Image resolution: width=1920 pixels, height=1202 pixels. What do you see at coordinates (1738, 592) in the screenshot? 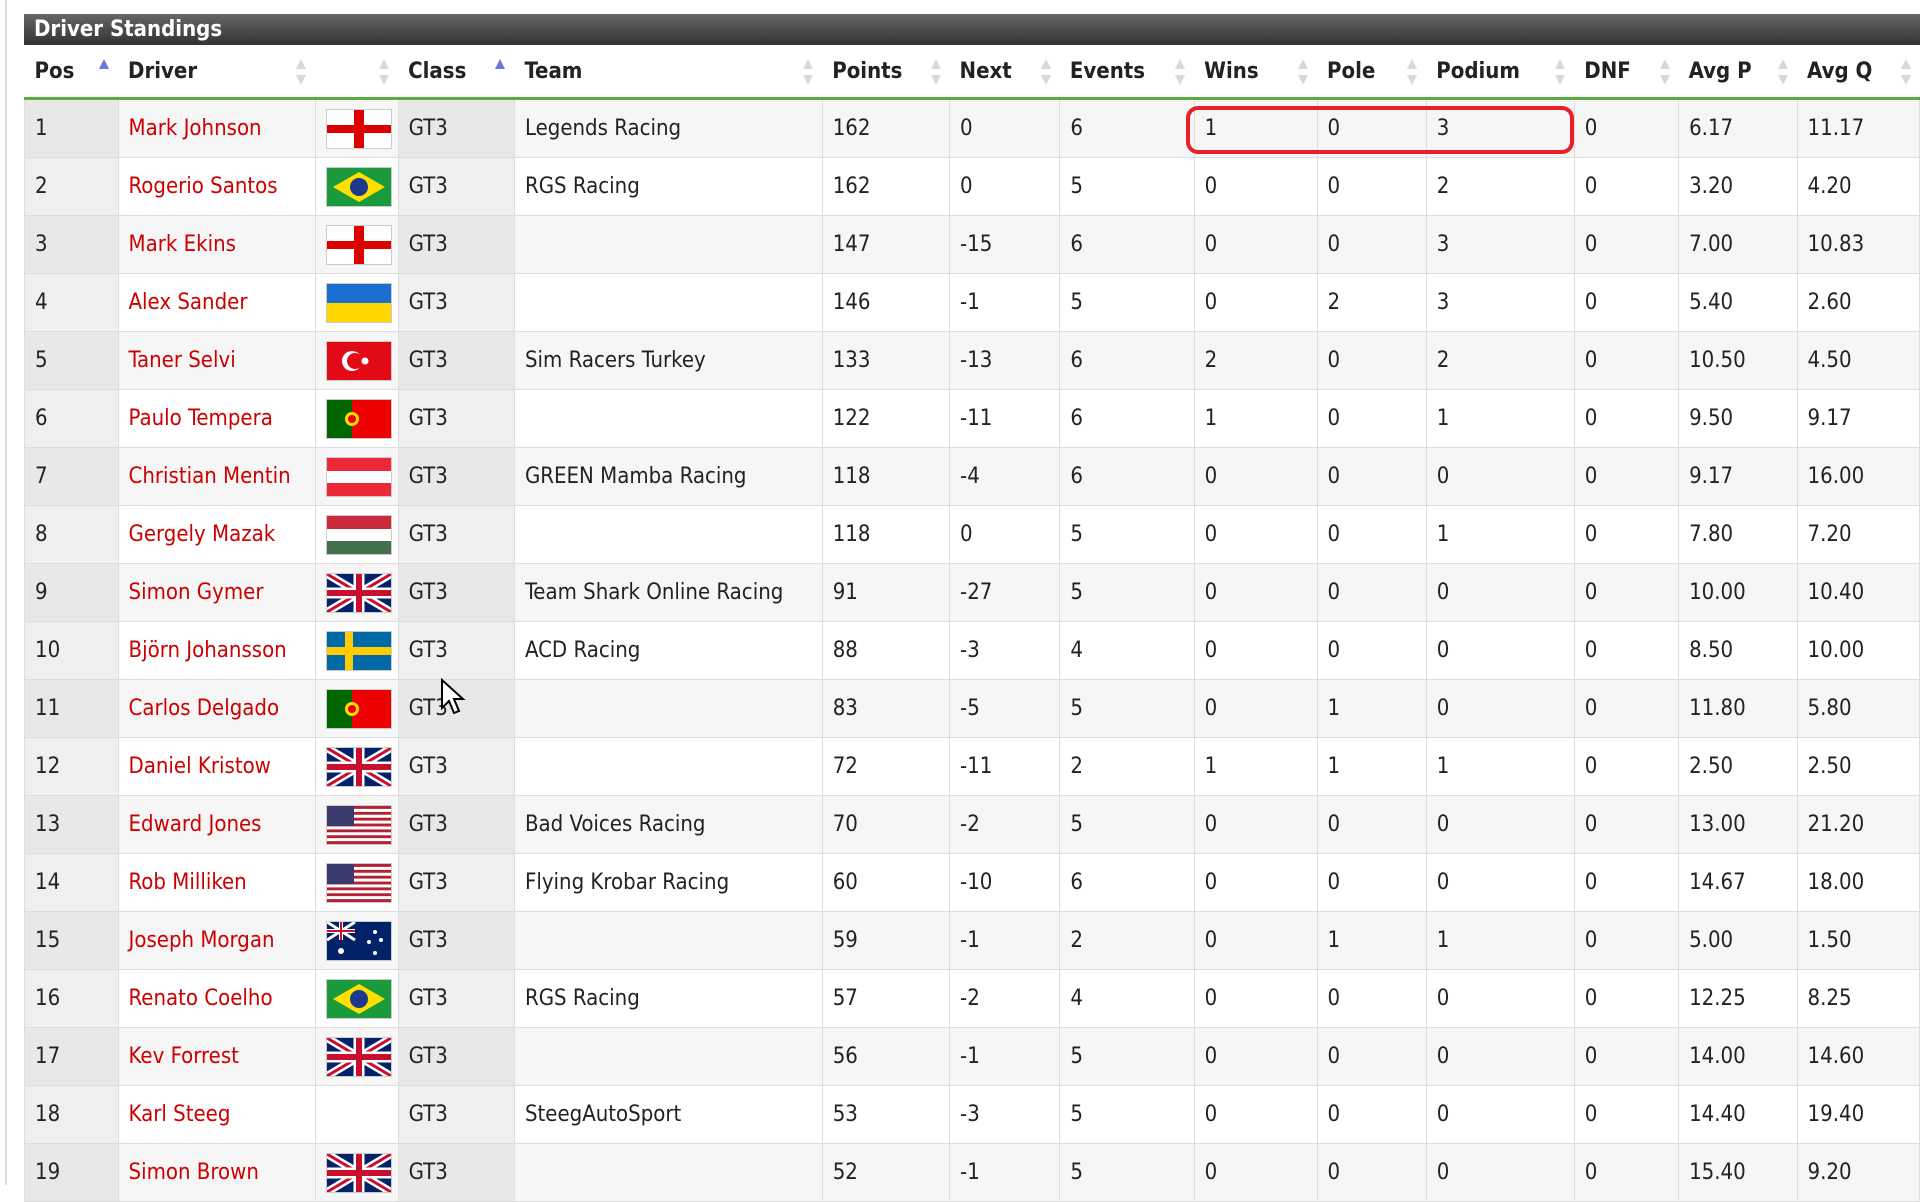
I see `cell-avgp: 10.00` at bounding box center [1738, 592].